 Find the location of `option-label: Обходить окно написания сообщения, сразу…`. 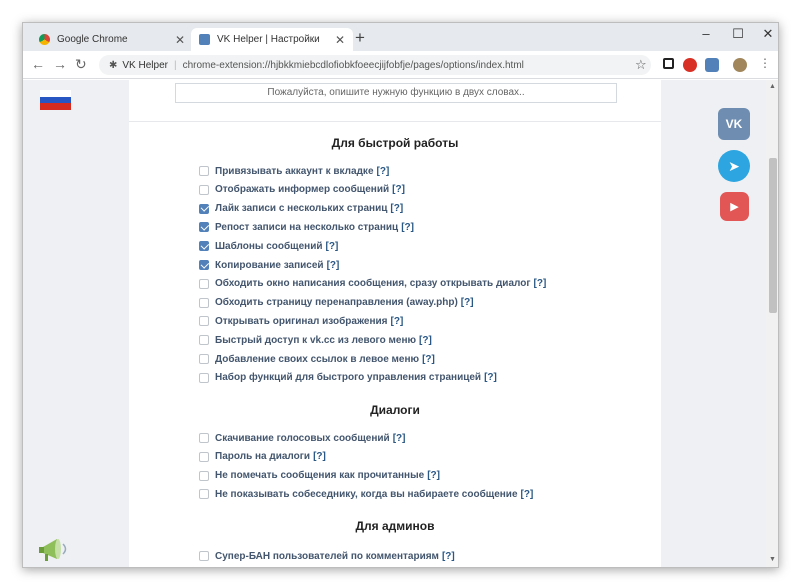

option-label: Обходить окно написания сообщения, сразу… is located at coordinates (373, 283).